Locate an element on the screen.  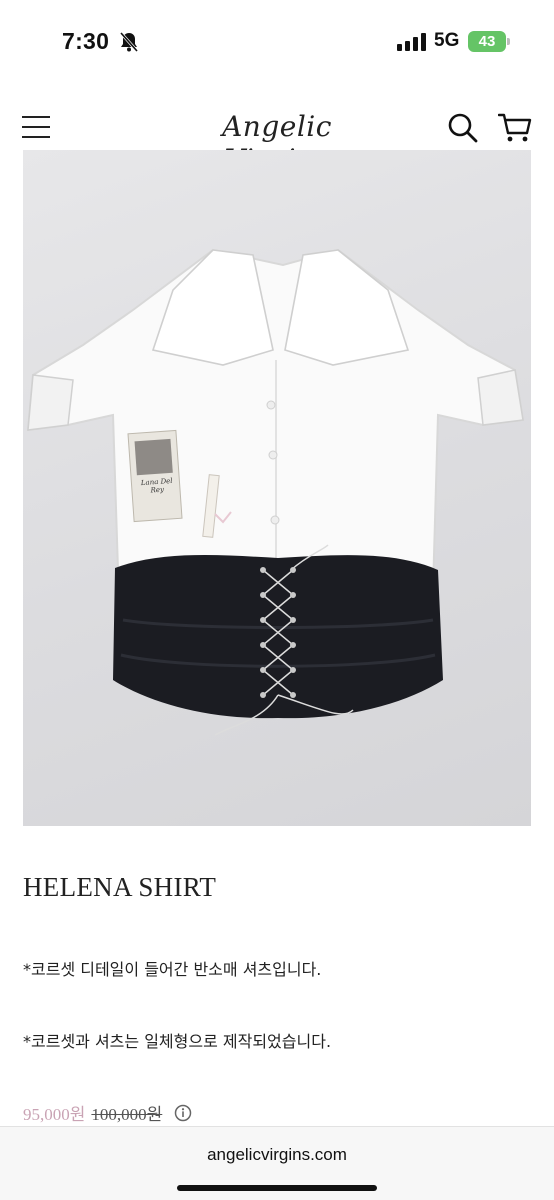
menu-icon is located at coordinates (36, 127).